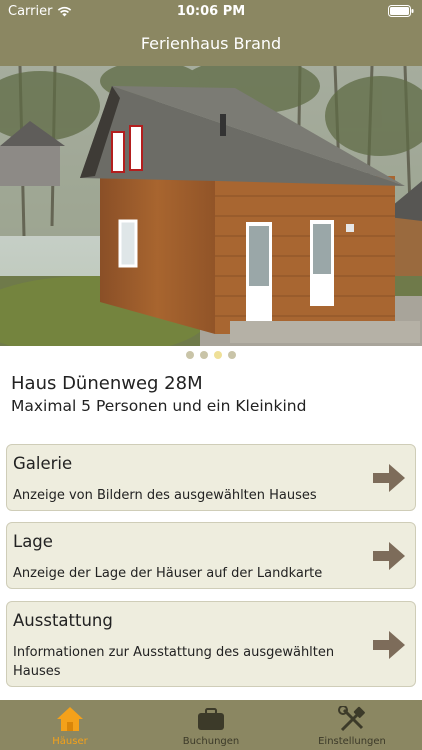 The image size is (422, 750). Describe the element at coordinates (211, 33) in the screenshot. I see `header: Carrier 10:06 PM Ferienhaus Brand` at that location.